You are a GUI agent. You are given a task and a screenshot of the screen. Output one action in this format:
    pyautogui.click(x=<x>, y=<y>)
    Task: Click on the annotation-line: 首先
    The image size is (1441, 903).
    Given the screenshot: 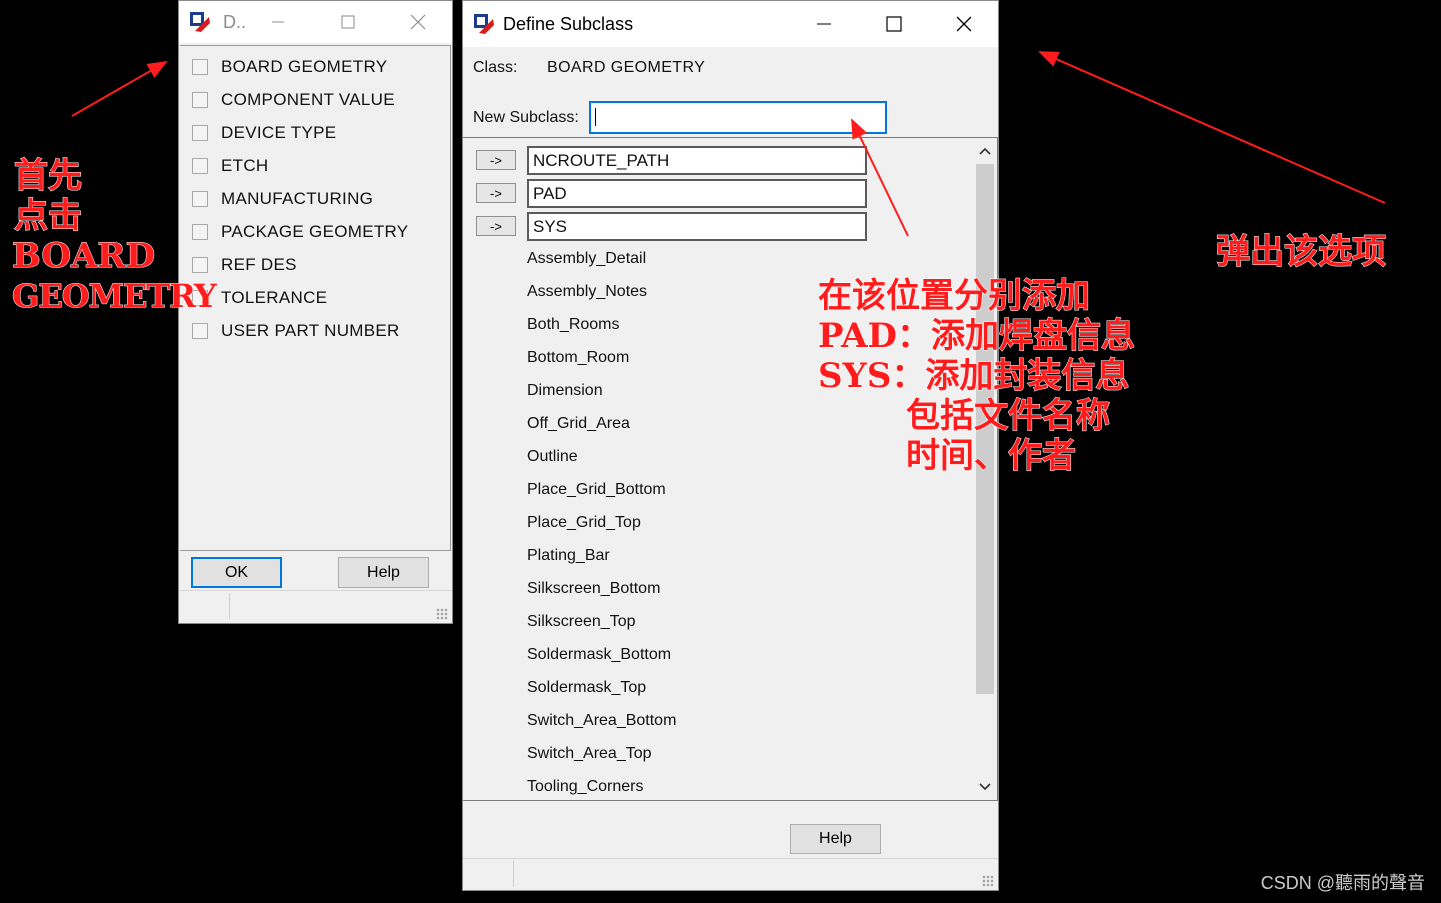 What is the action you would take?
    pyautogui.click(x=48, y=176)
    